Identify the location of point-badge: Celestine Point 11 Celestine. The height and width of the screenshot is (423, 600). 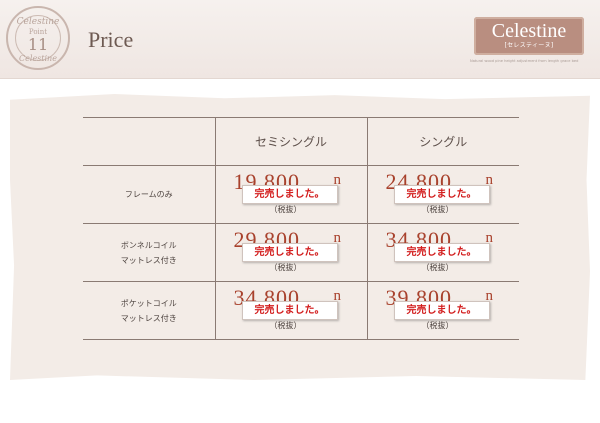
(38, 38).